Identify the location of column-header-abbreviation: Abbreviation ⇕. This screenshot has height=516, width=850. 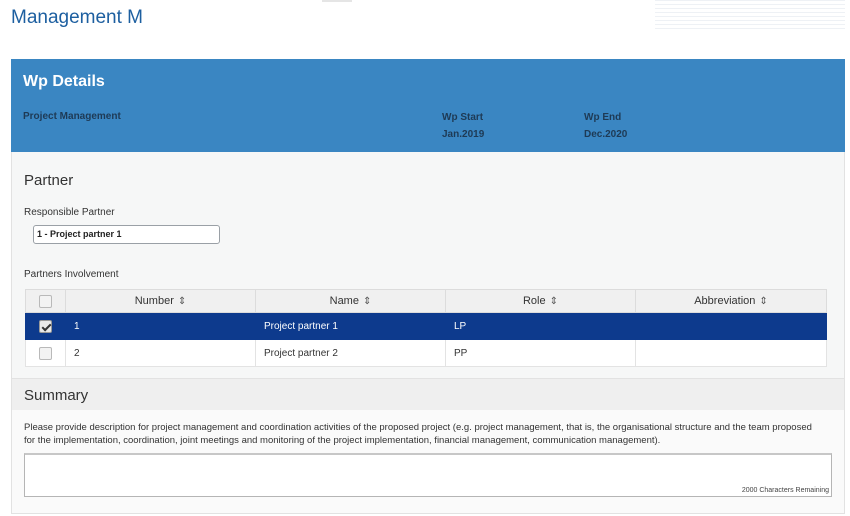
(731, 301).